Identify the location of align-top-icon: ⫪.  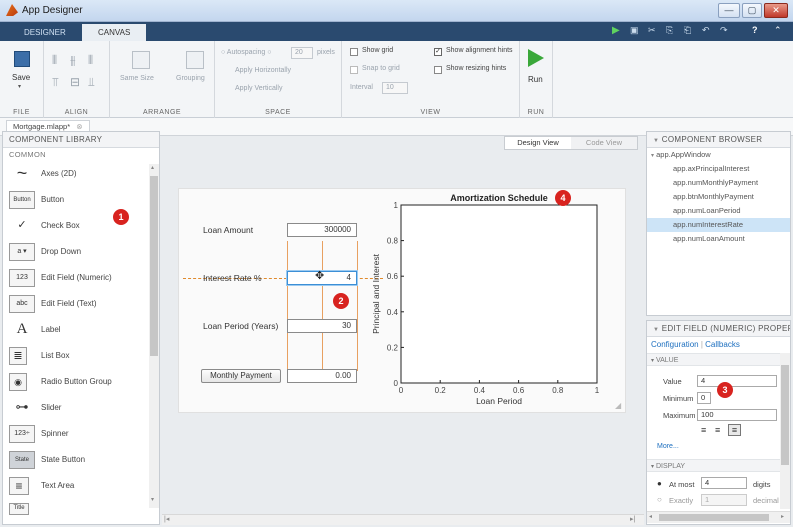
(55, 82).